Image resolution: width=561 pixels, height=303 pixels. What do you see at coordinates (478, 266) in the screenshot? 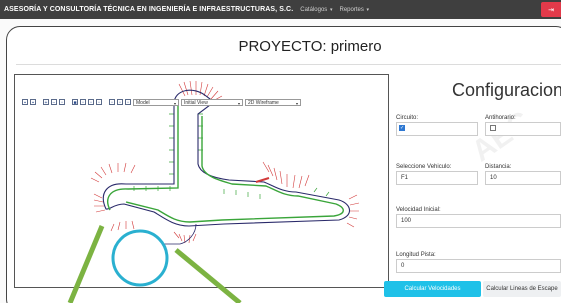
I see `longitud-input: 0` at bounding box center [478, 266].